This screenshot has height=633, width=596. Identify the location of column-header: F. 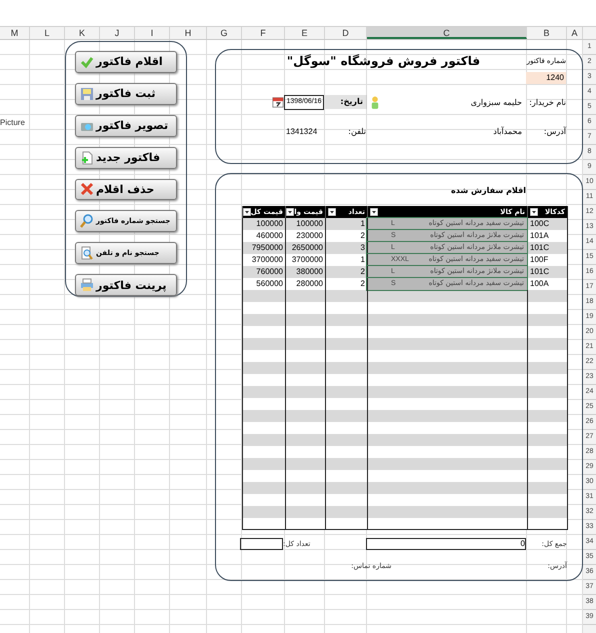
(263, 33).